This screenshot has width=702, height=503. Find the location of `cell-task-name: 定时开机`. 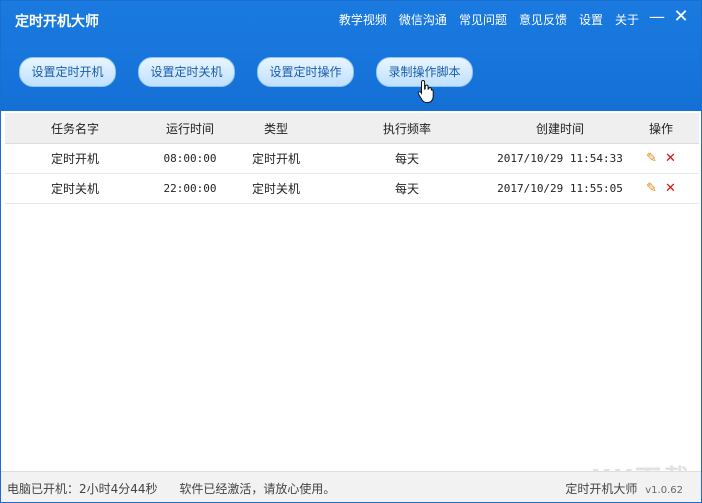

cell-task-name: 定时开机 is located at coordinates (74, 159).